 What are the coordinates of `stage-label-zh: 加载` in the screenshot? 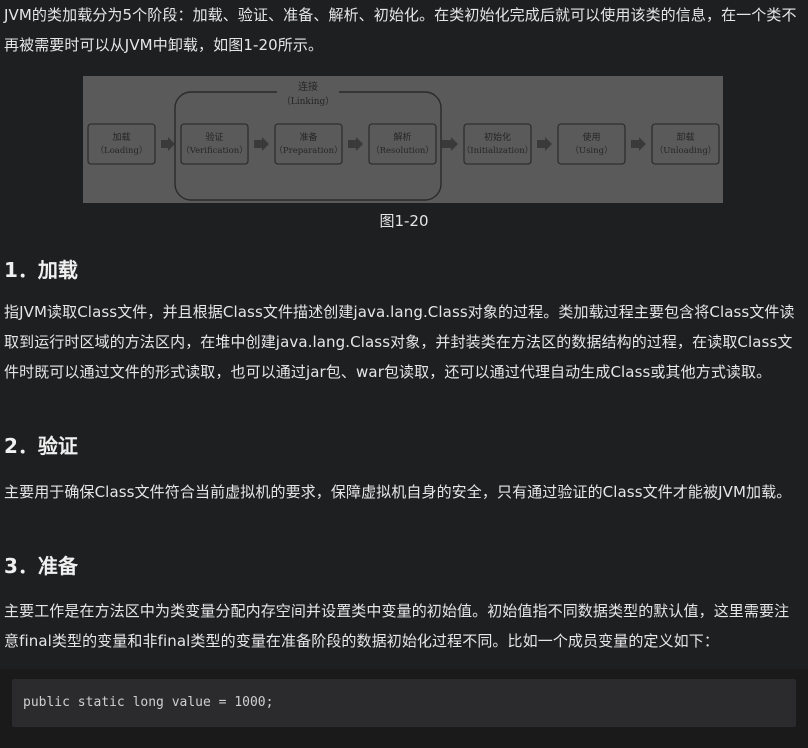 It's located at (121, 137).